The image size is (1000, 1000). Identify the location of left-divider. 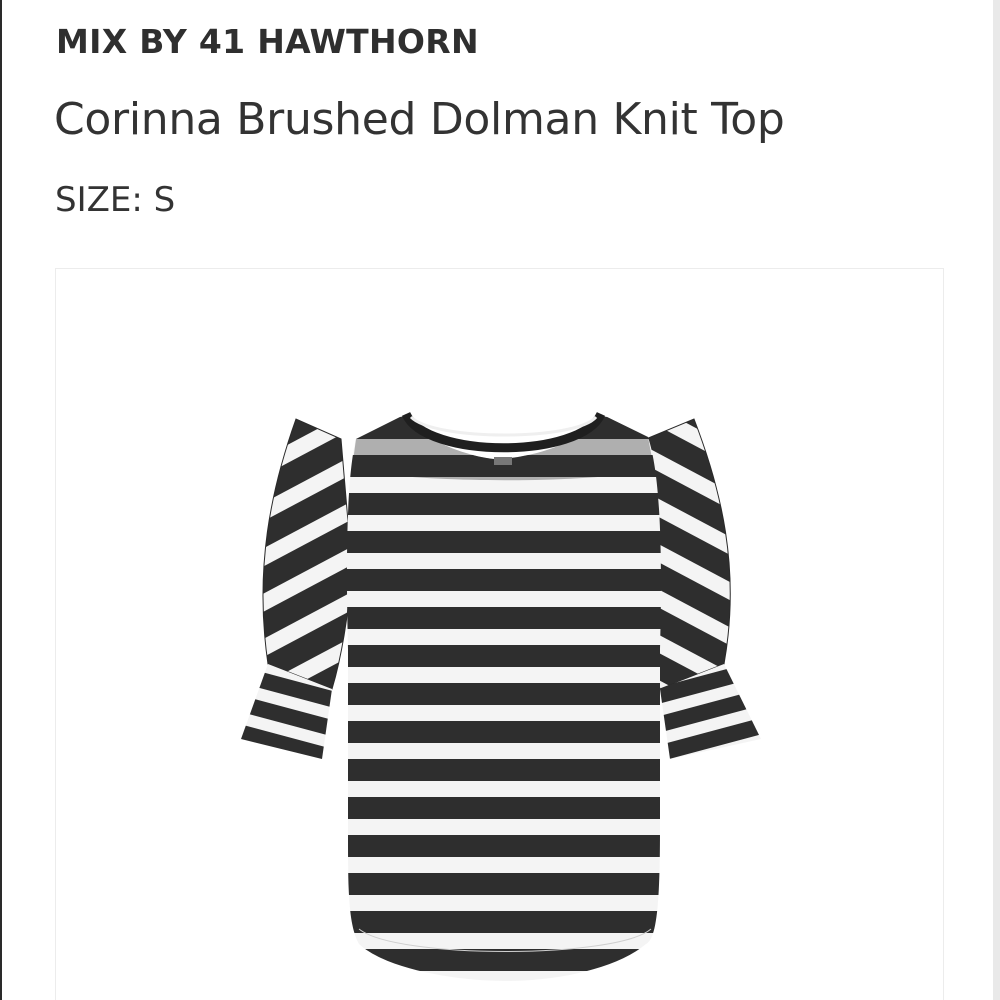
(1, 500).